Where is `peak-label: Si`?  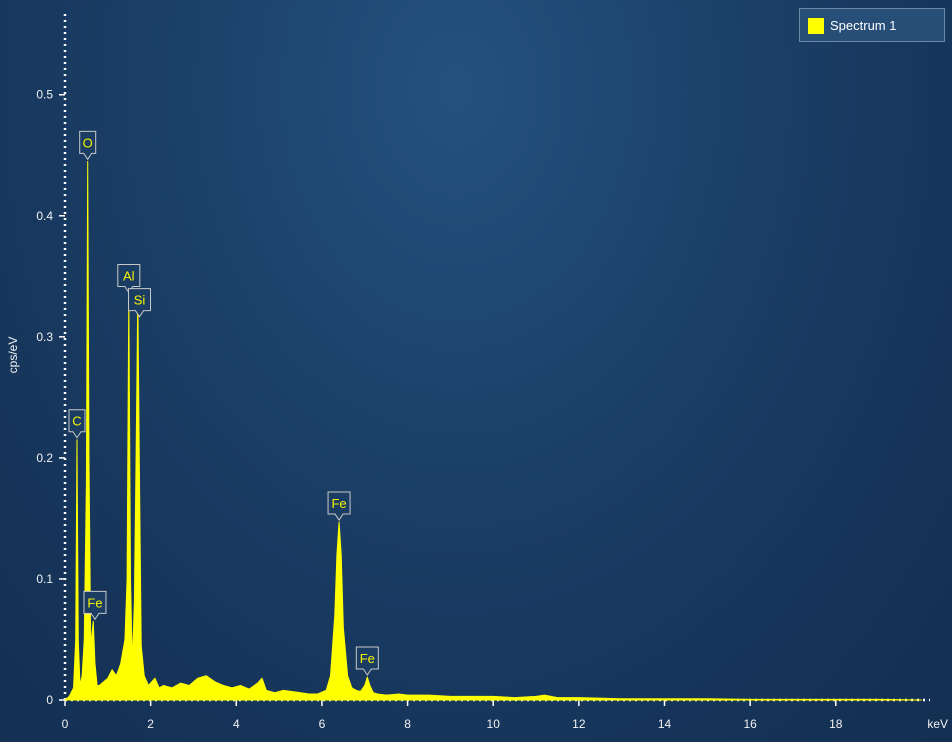
peak-label: Si is located at coordinates (140, 303).